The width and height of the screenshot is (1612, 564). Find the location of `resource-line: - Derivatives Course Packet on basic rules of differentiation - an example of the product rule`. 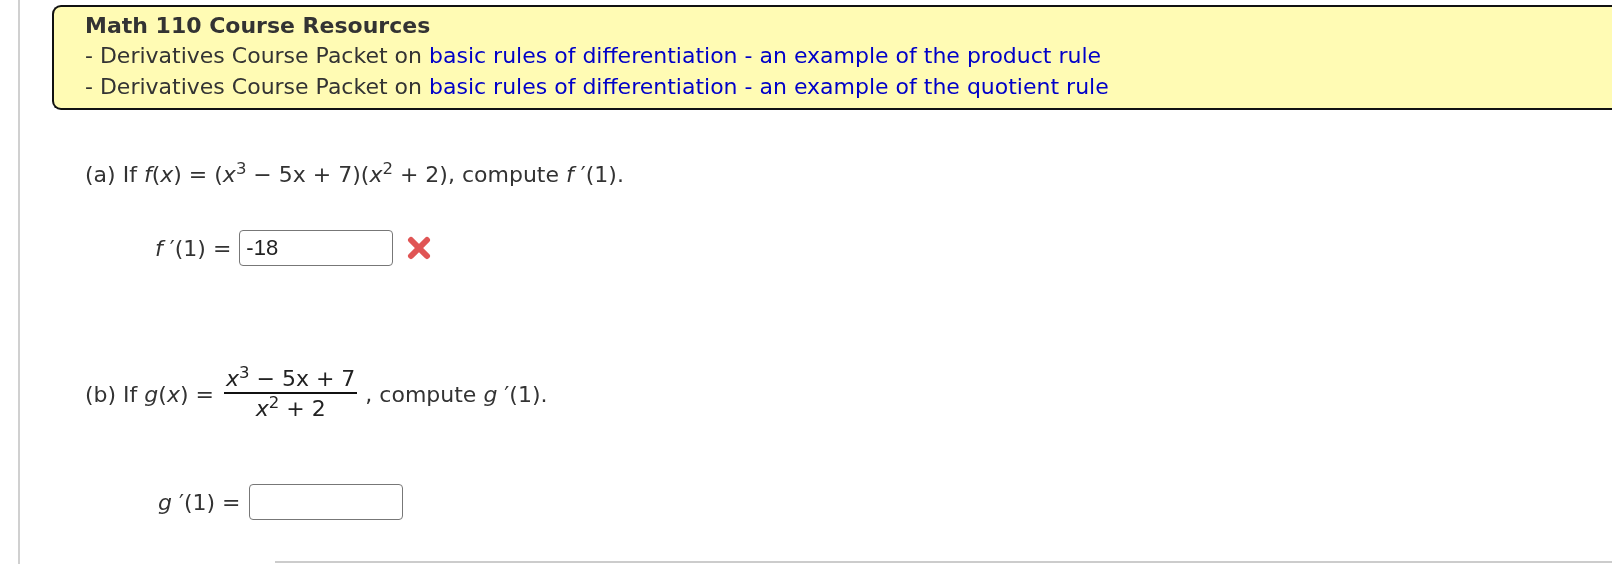

resource-line: - Derivatives Course Packet on basic rules of differentiation - an example of the product rule is located at coordinates (594, 56).